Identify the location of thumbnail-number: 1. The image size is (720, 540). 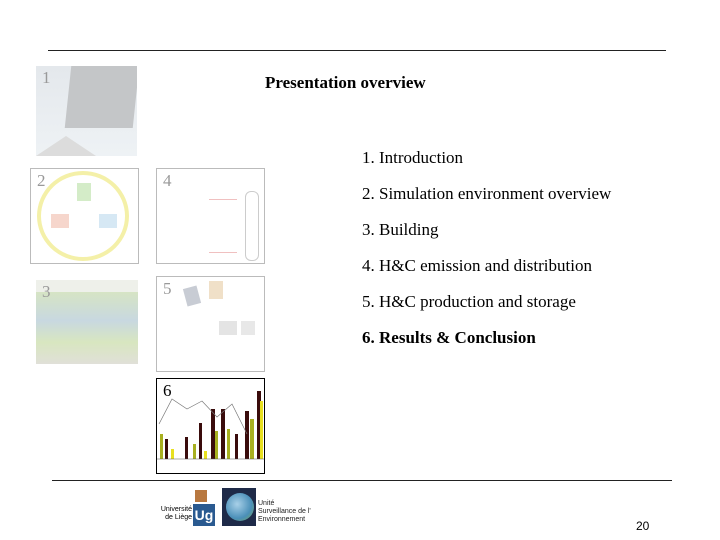
(46, 77).